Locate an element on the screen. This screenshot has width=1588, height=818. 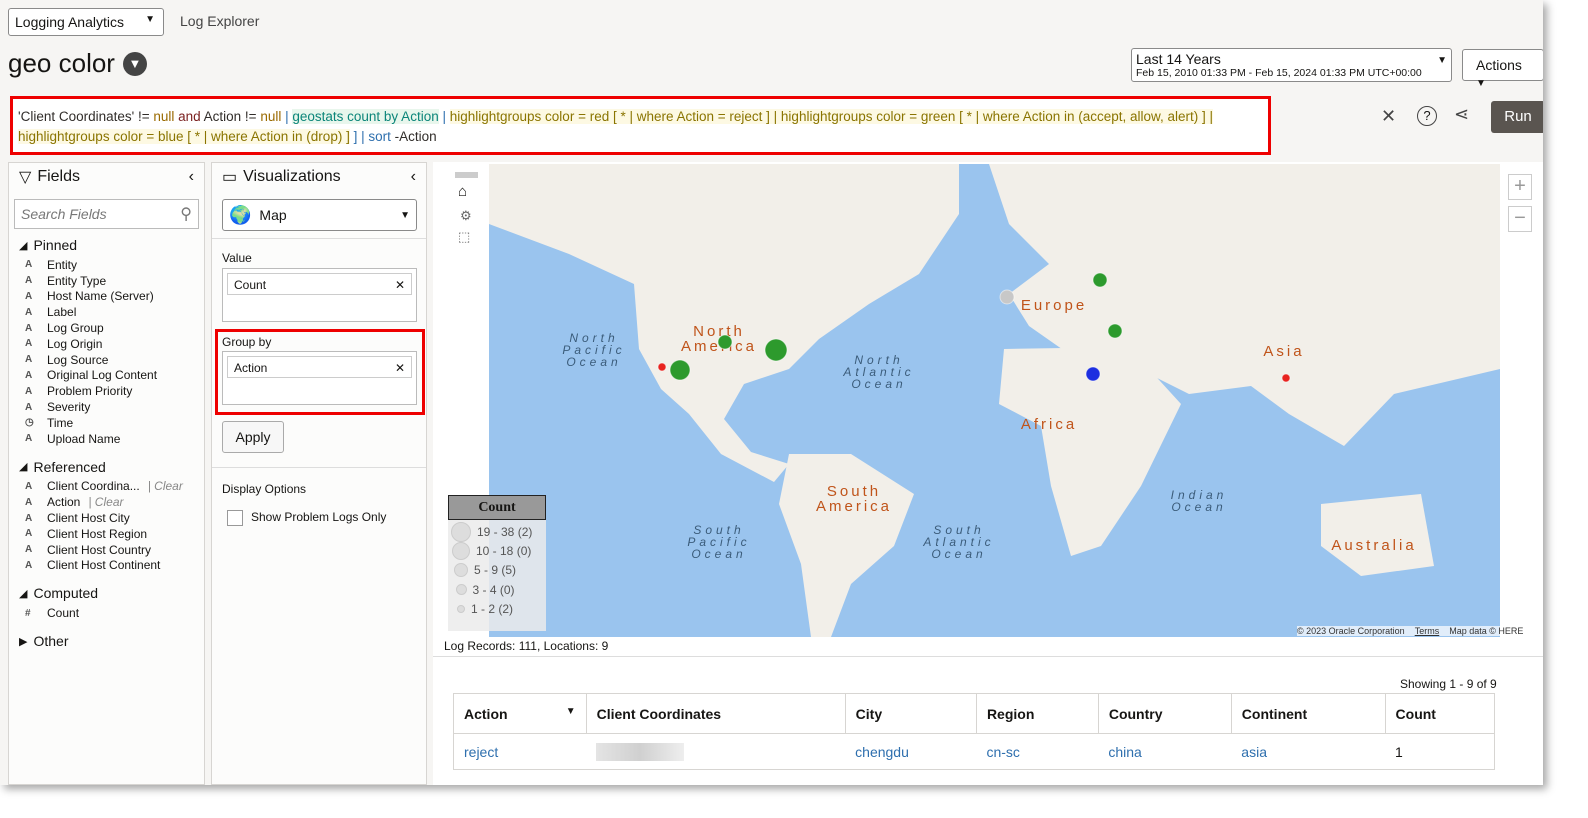
problem-logs-checkbox is located at coordinates (235, 518).